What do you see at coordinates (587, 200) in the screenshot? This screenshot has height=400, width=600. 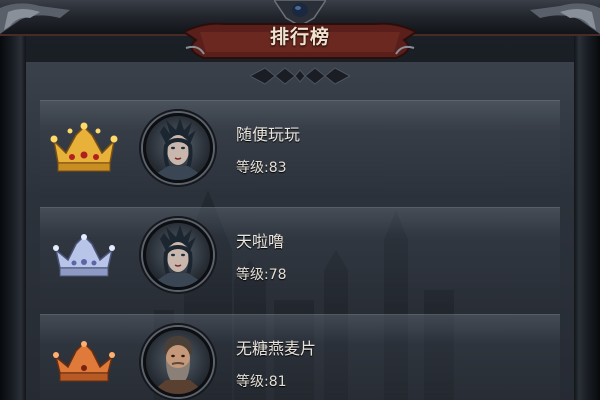 I see `right-border` at bounding box center [587, 200].